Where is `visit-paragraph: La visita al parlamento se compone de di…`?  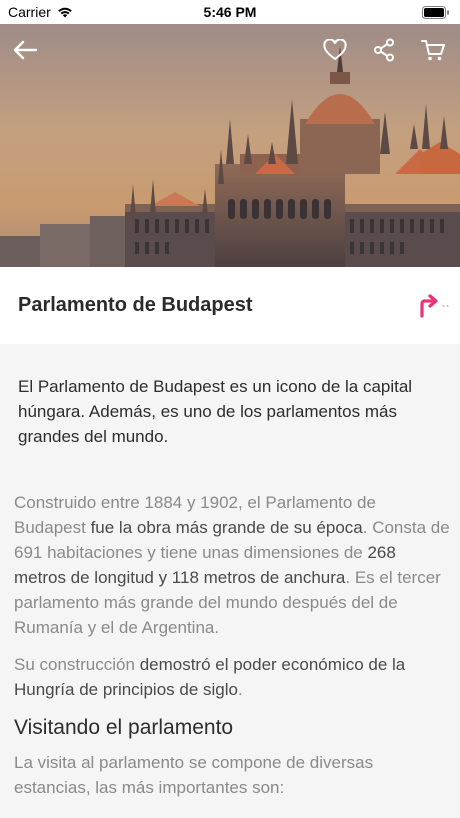 visit-paragraph: La visita al parlamento se compone de di… is located at coordinates (194, 775).